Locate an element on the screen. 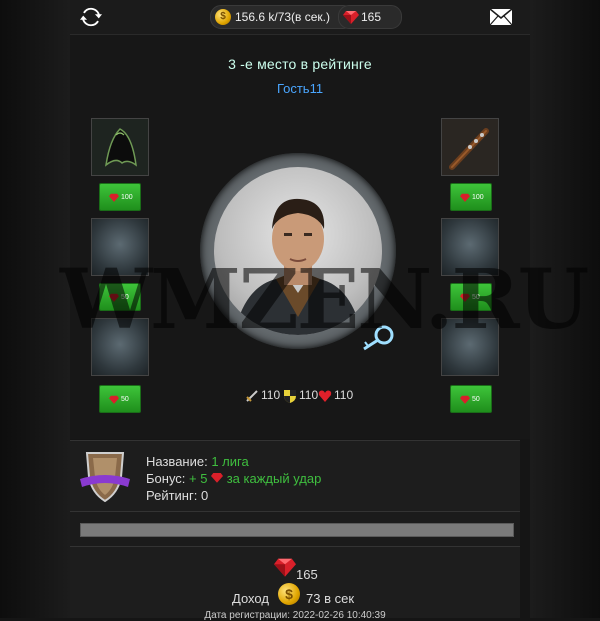 The image size is (600, 621). league-name-line: Название: 1 лига is located at coordinates (197, 461).